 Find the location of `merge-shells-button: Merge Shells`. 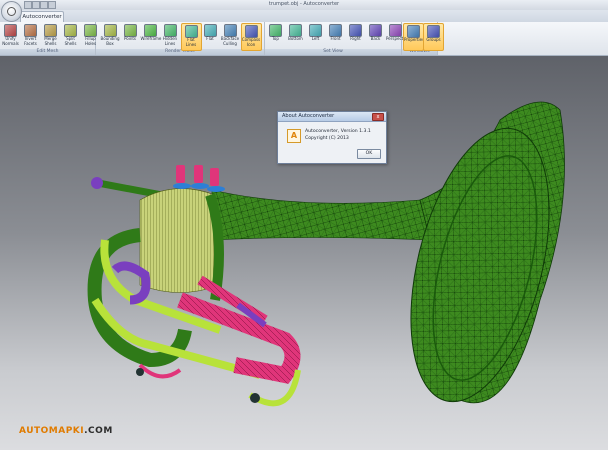

merge-shells-button: Merge Shells is located at coordinates (50, 36).